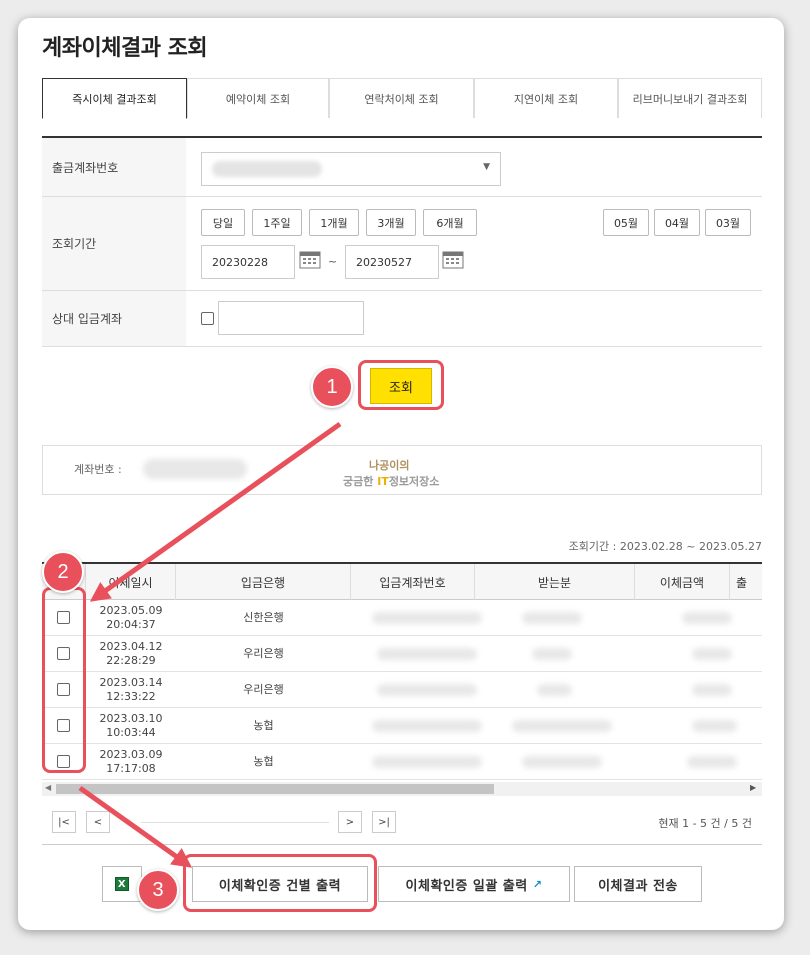 Image resolution: width=810 pixels, height=955 pixels. I want to click on row-bank: 신한은행, so click(263, 617).